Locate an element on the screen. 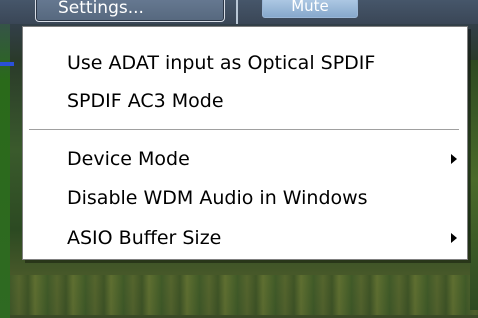  toolbar-divider is located at coordinates (237, 12).